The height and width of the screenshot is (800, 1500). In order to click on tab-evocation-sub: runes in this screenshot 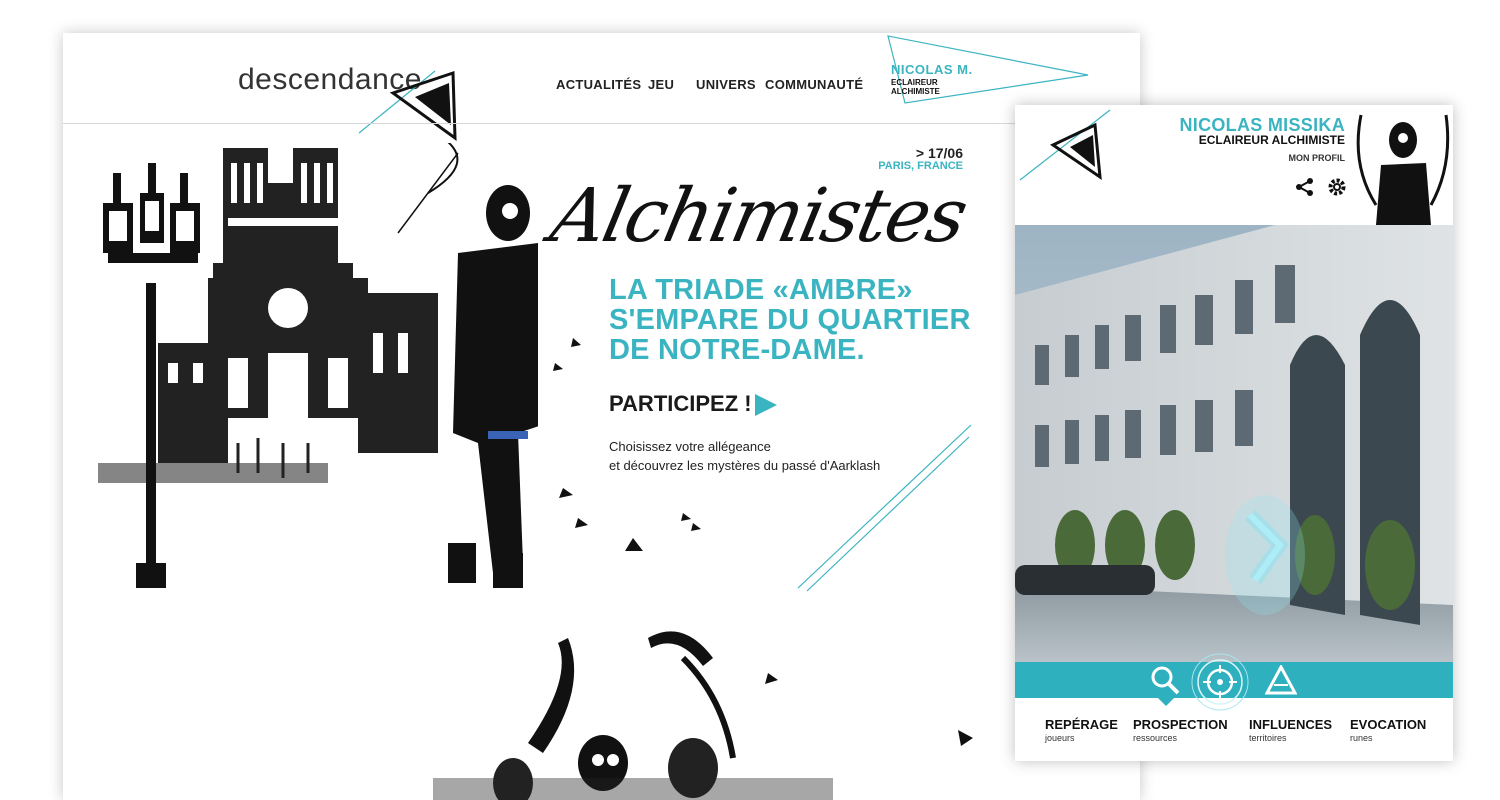, I will do `click(1361, 738)`.